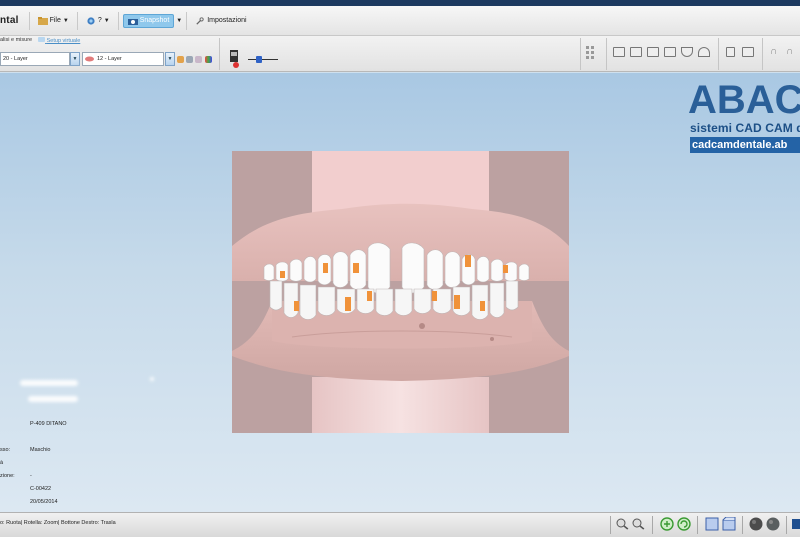 This screenshot has height=537, width=800. I want to click on help-menu: ? ▼, so click(98, 21).